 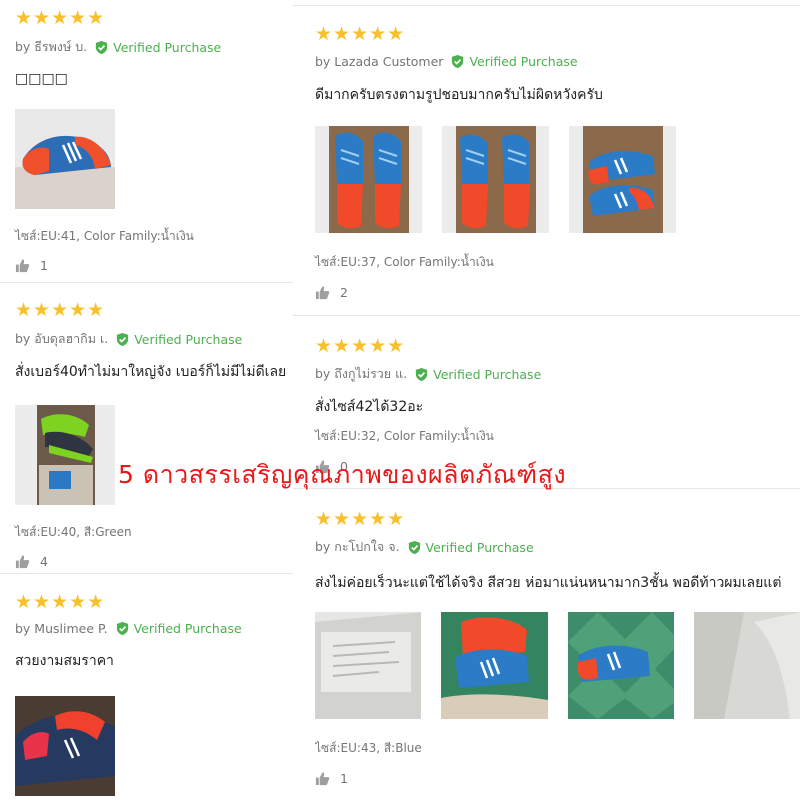 What do you see at coordinates (51, 46) in the screenshot?
I see `review-author: by ธีรพงษ์ บ.` at bounding box center [51, 46].